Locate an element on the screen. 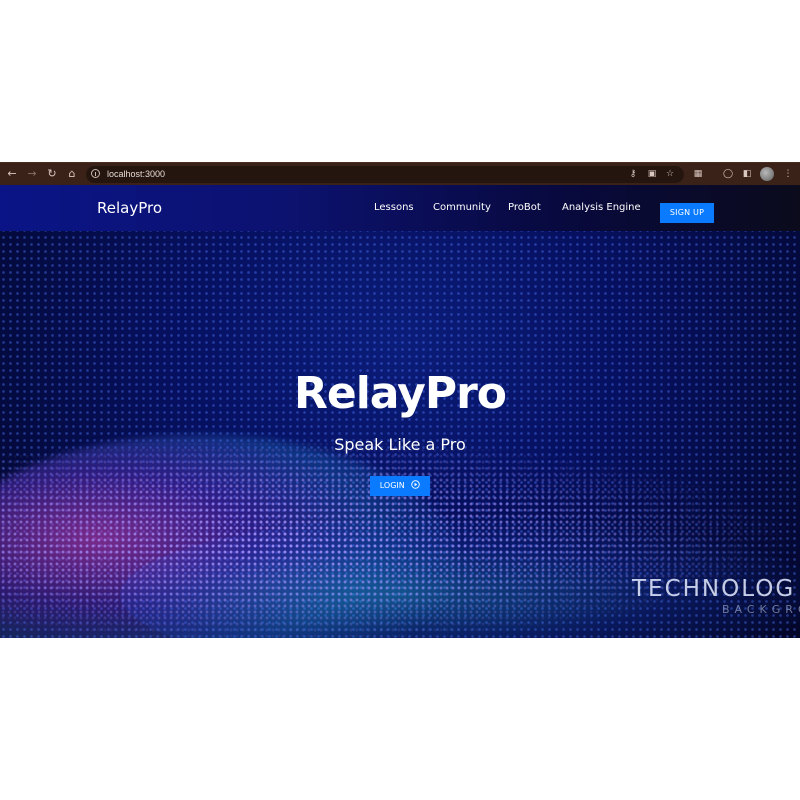 The width and height of the screenshot is (800, 800). watermark-subtext: BACKGRO is located at coordinates (761, 609).